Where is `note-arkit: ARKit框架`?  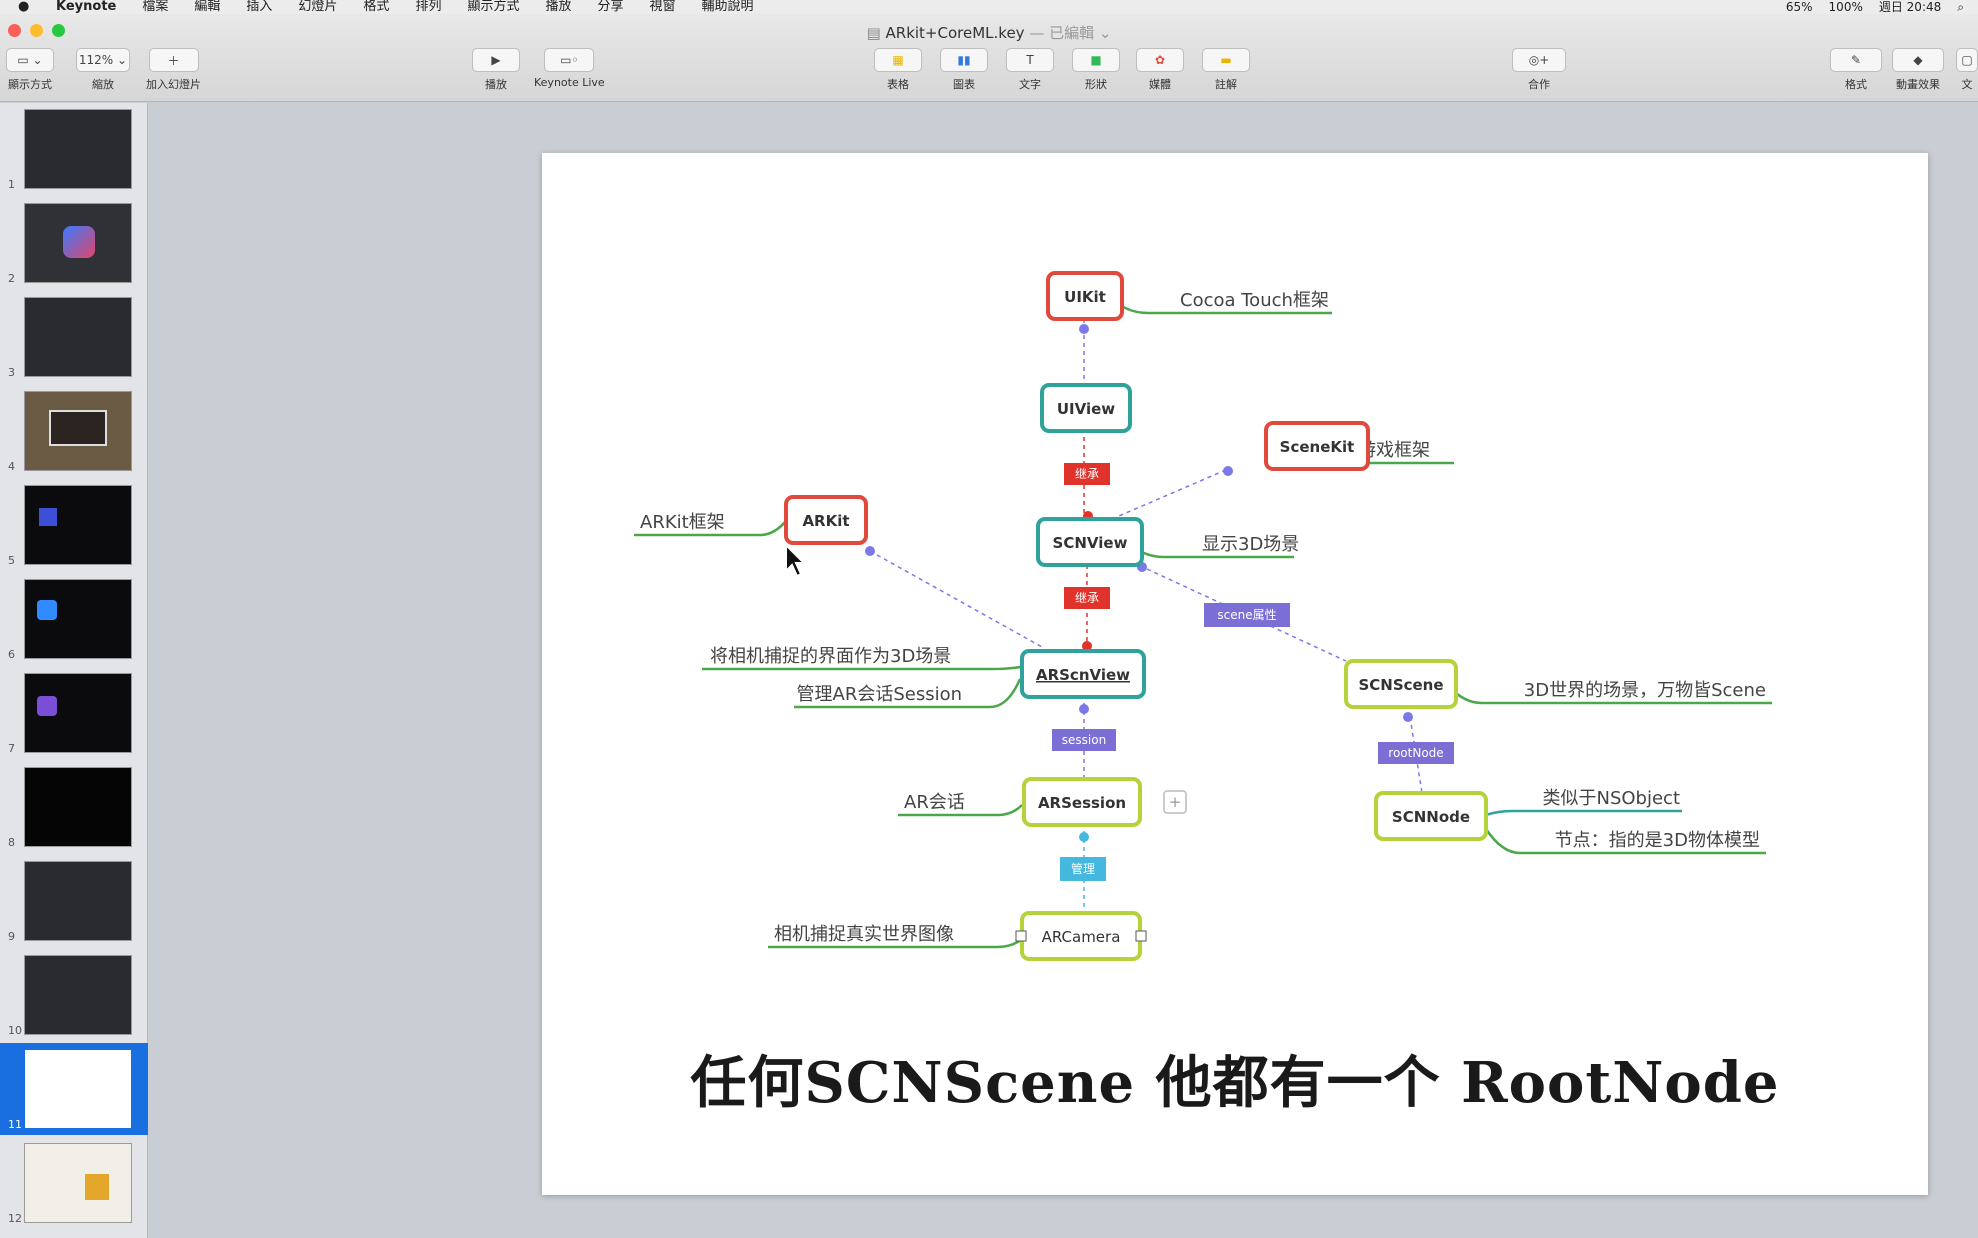
note-arkit: ARKit框架 is located at coordinates (682, 522).